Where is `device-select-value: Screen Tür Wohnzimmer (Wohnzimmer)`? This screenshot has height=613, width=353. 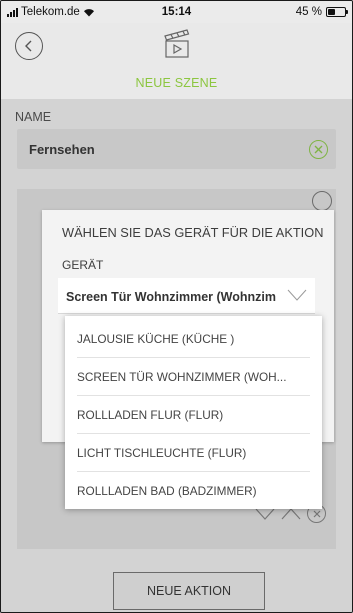
device-select-value: Screen Tür Wohnzimmer (Wohnzimmer) is located at coordinates (171, 297).